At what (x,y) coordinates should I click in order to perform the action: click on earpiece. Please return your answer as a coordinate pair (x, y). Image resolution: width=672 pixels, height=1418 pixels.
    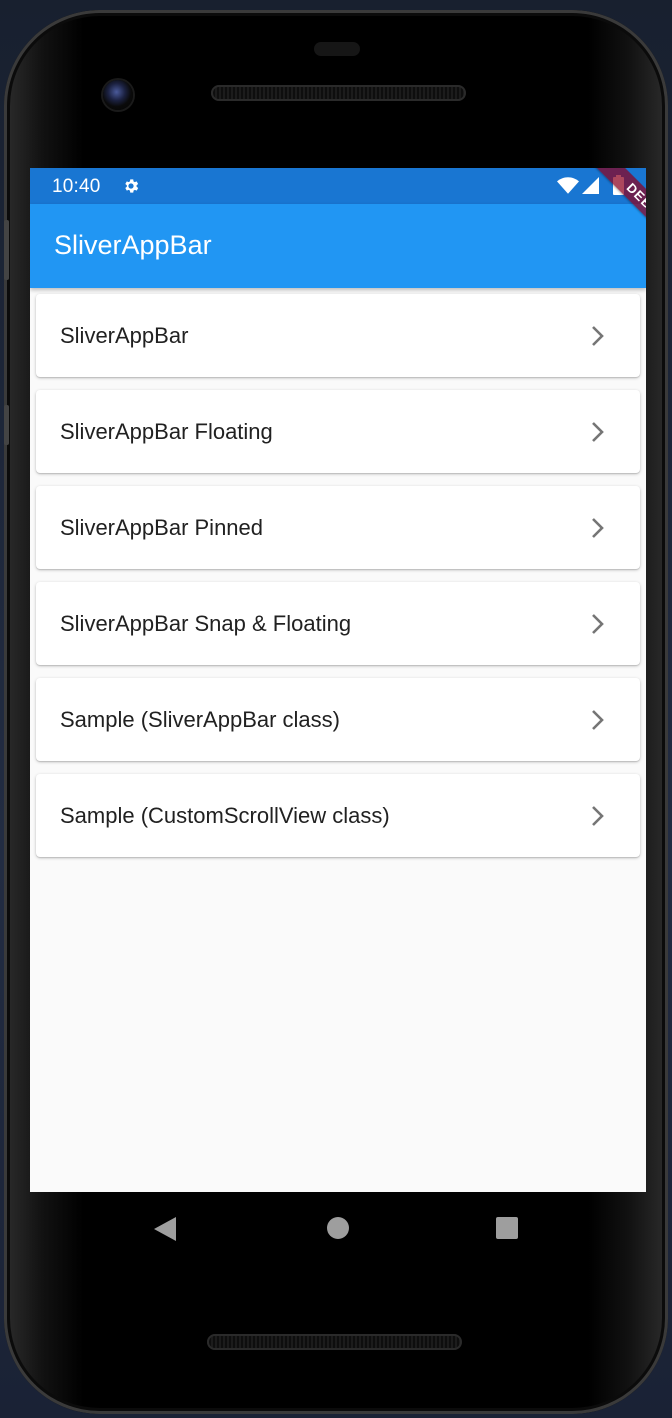
    Looking at the image, I should click on (337, 49).